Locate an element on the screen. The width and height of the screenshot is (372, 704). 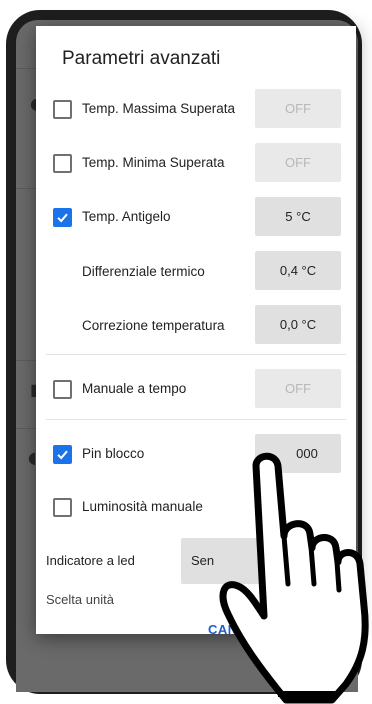
label-manuale-tempo: Manuale a tempo is located at coordinates (134, 388).